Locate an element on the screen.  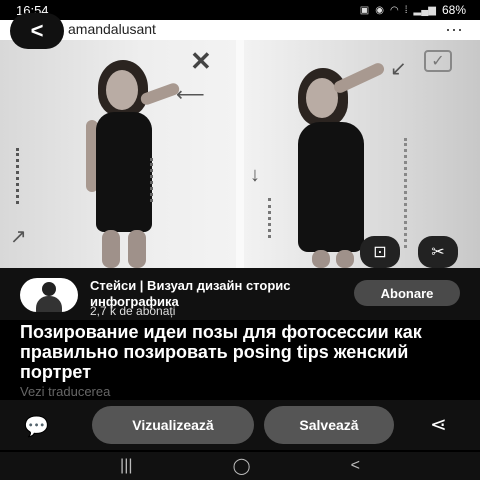
volte-icon: ⁞ is located at coordinates (406, 10).